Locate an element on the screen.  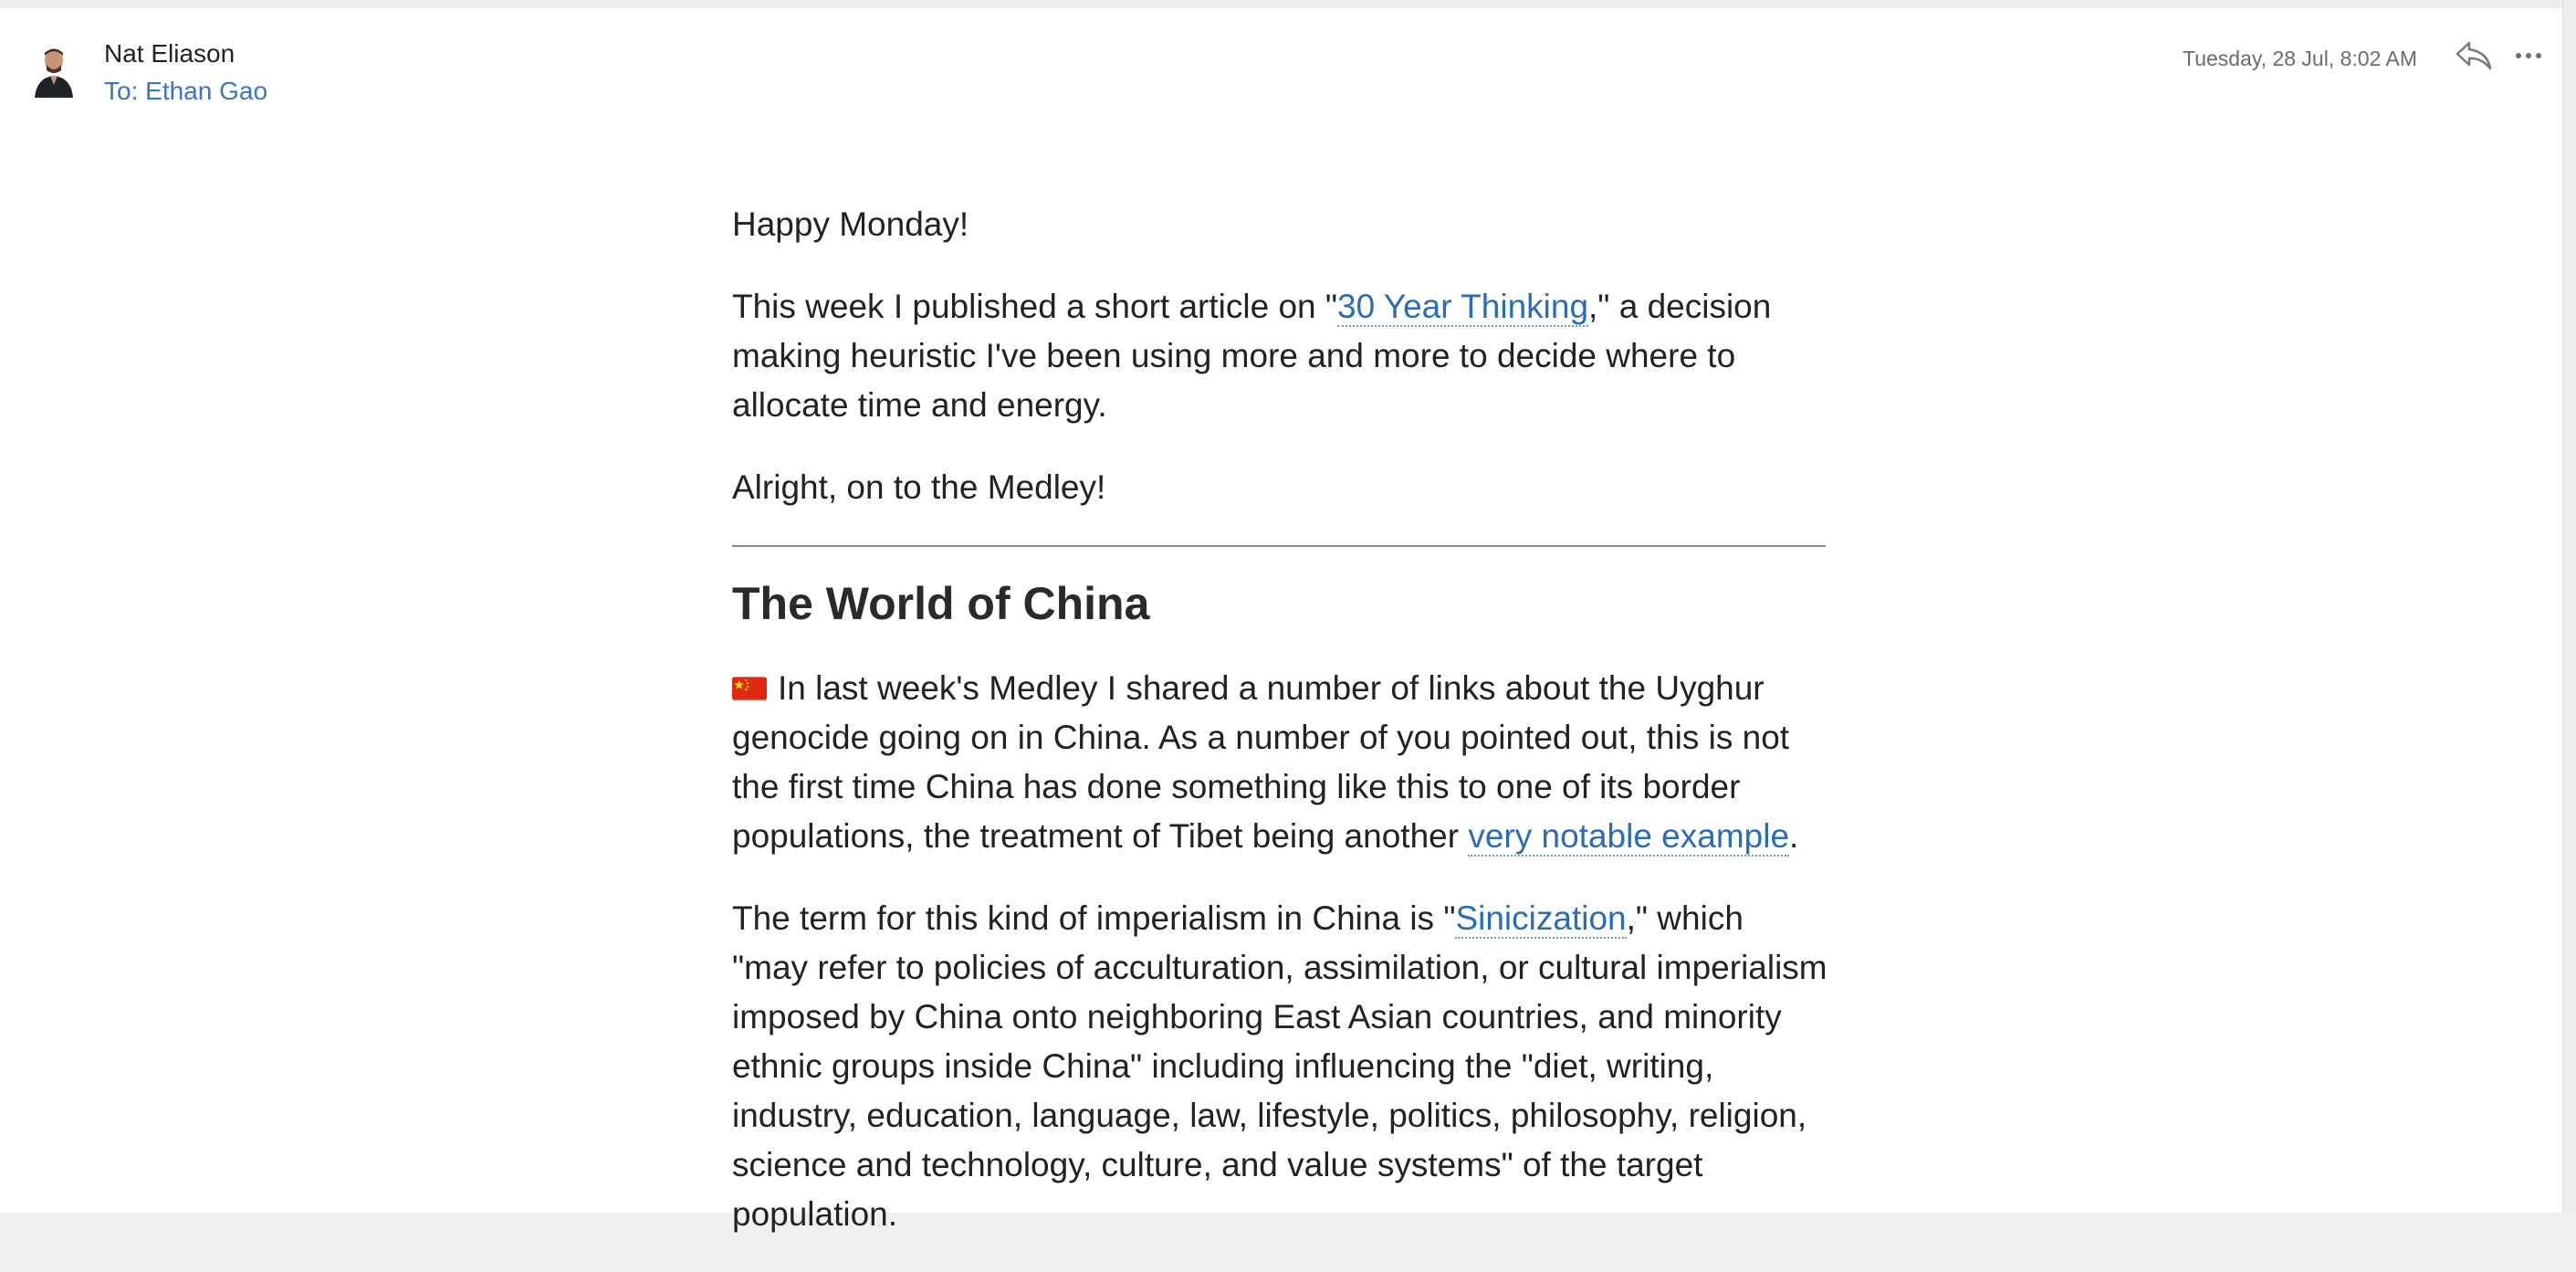
sender-avatar is located at coordinates (54, 71).